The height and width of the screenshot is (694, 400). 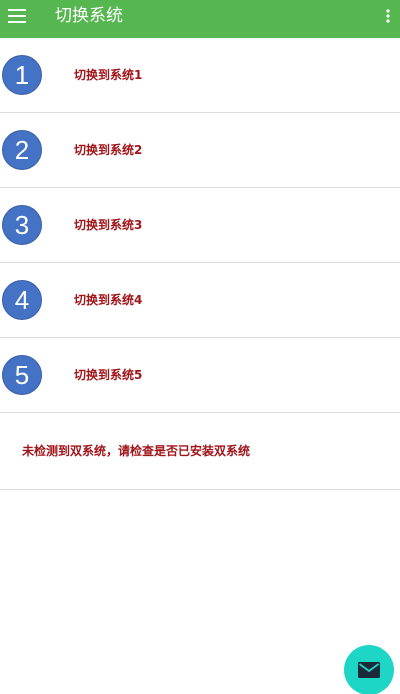 I want to click on mail-icon, so click(x=369, y=670).